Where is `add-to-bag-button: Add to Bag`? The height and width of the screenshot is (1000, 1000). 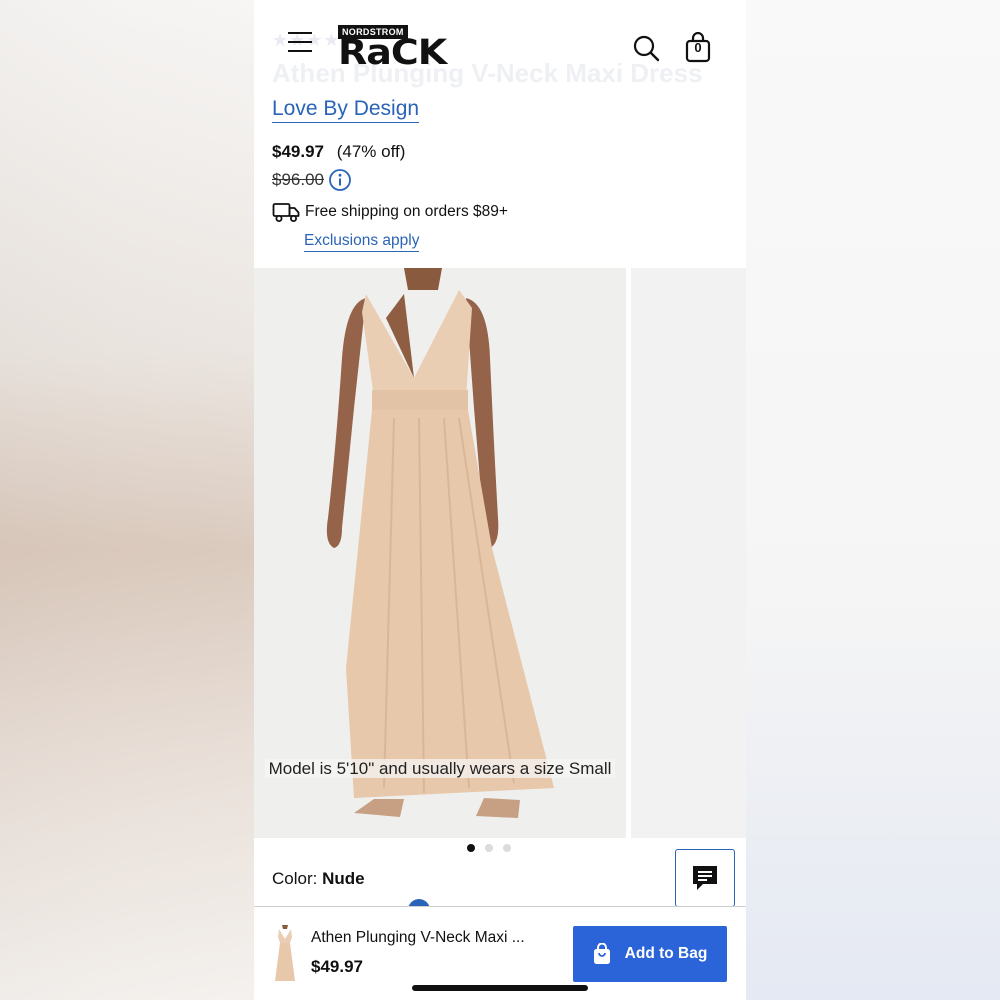
add-to-bag-button: Add to Bag is located at coordinates (650, 954).